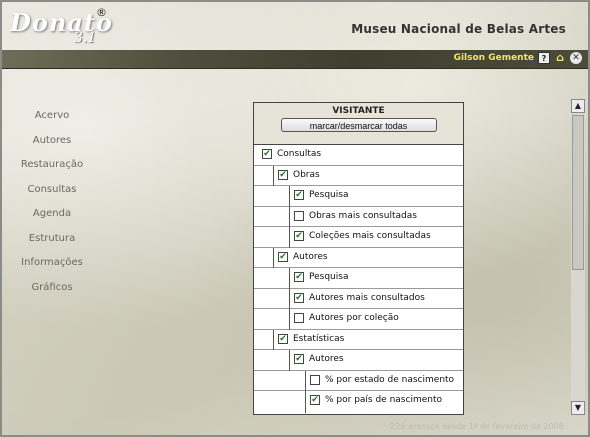 The width and height of the screenshot is (590, 437). Describe the element at coordinates (306, 174) in the screenshot. I see `permission-label: Obras` at that location.